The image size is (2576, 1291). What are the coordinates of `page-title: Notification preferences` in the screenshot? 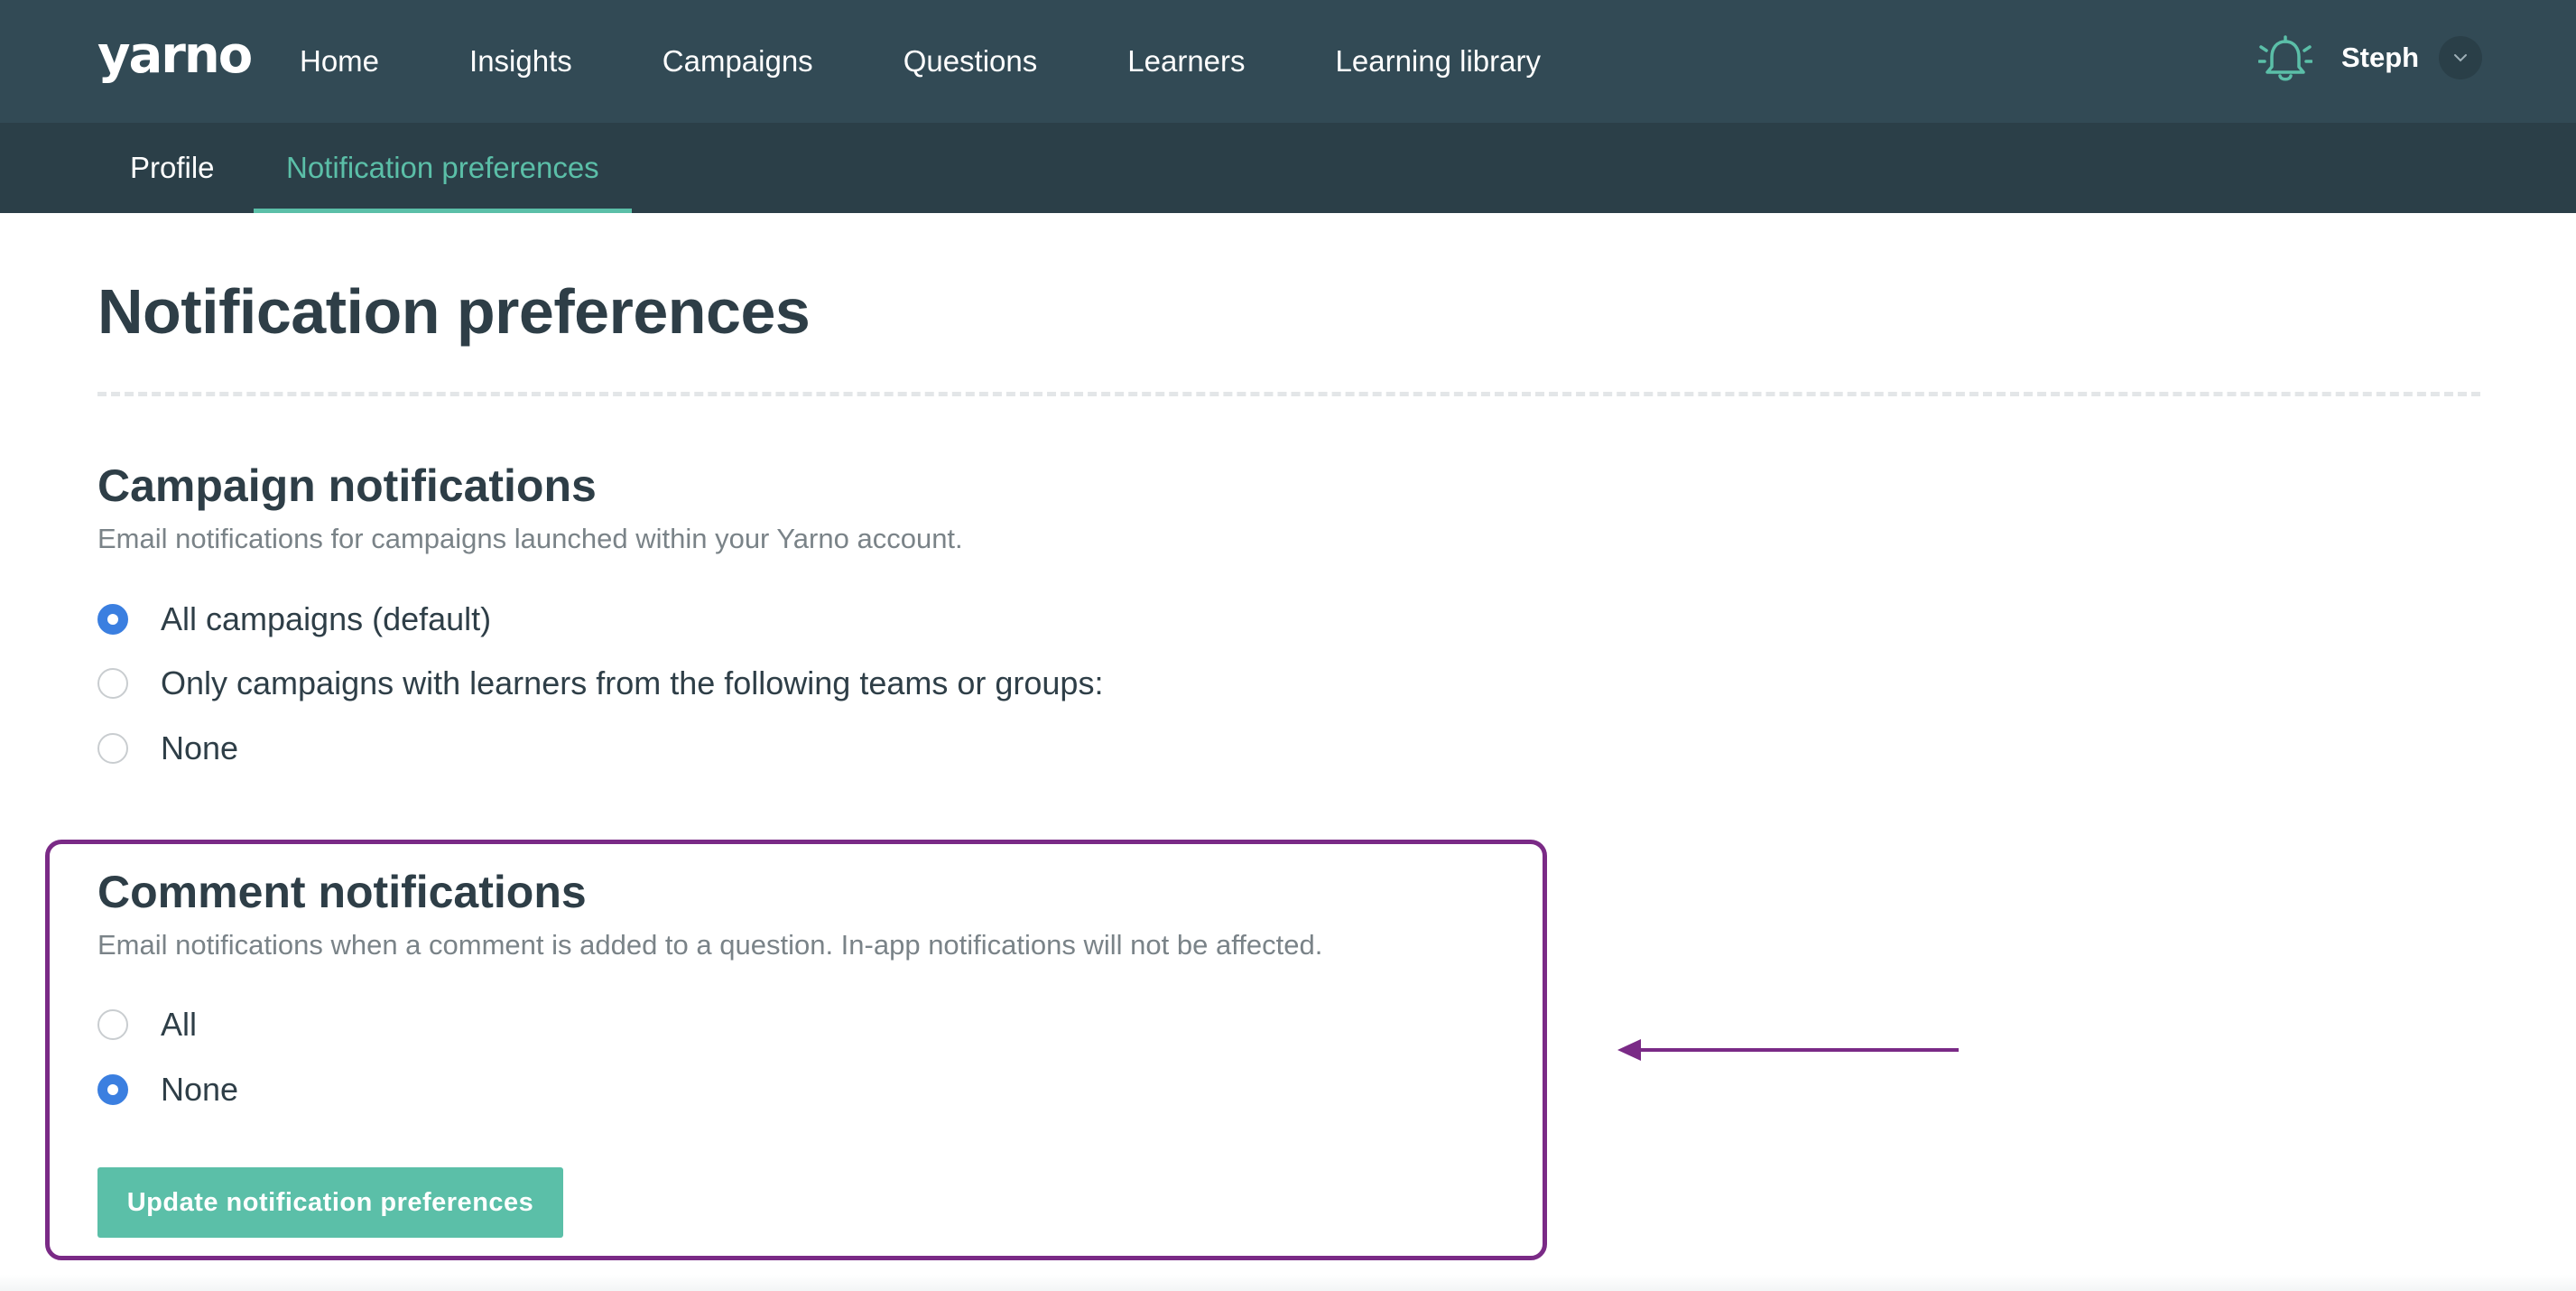 It's located at (454, 311).